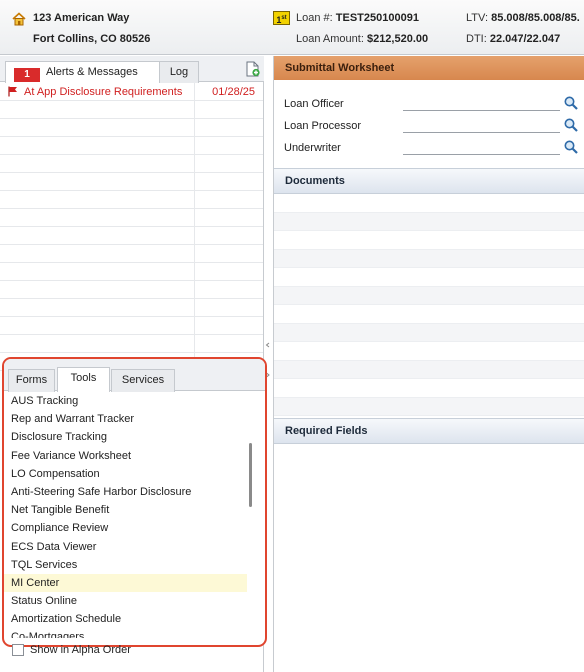  What do you see at coordinates (125, 633) in the screenshot?
I see `tool-list-item: Co-Mortgagers` at bounding box center [125, 633].